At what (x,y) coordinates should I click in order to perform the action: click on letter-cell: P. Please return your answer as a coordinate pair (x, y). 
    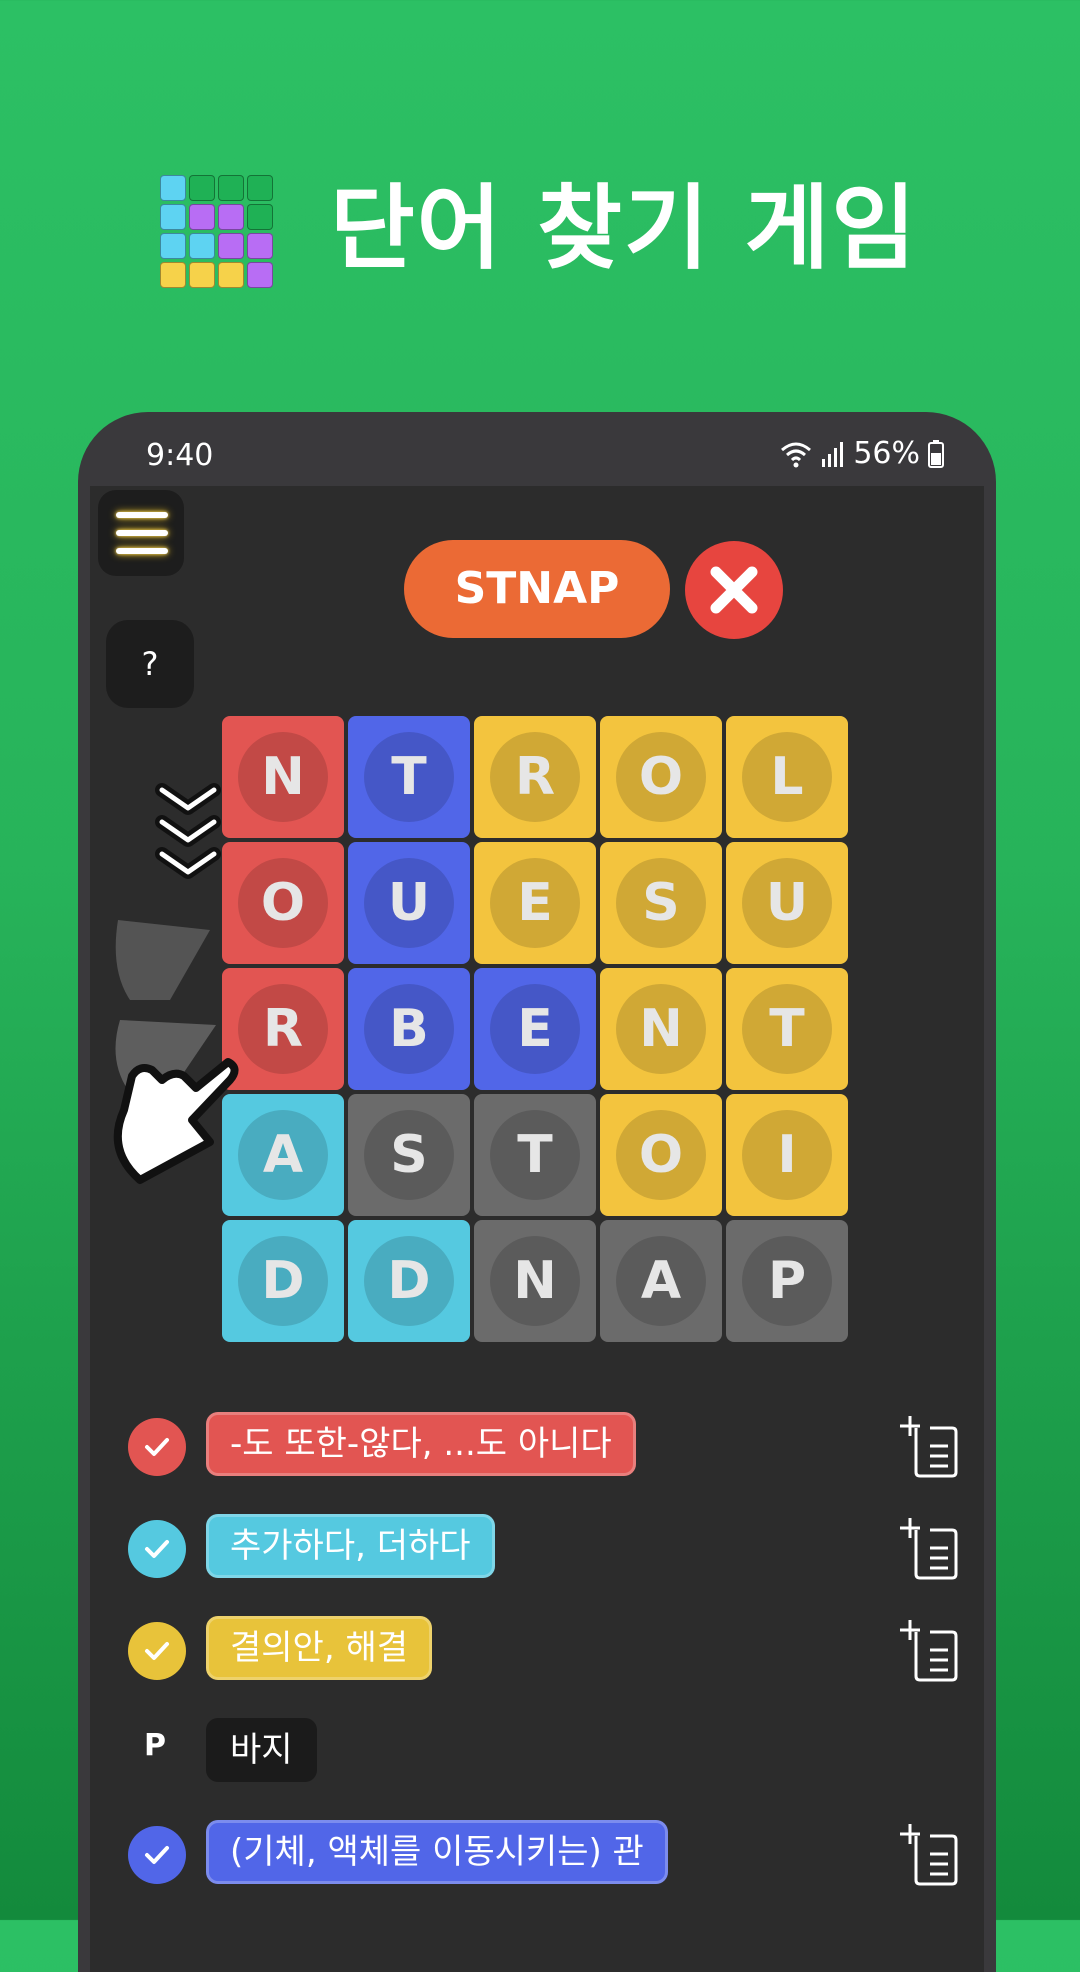
    Looking at the image, I should click on (787, 1281).